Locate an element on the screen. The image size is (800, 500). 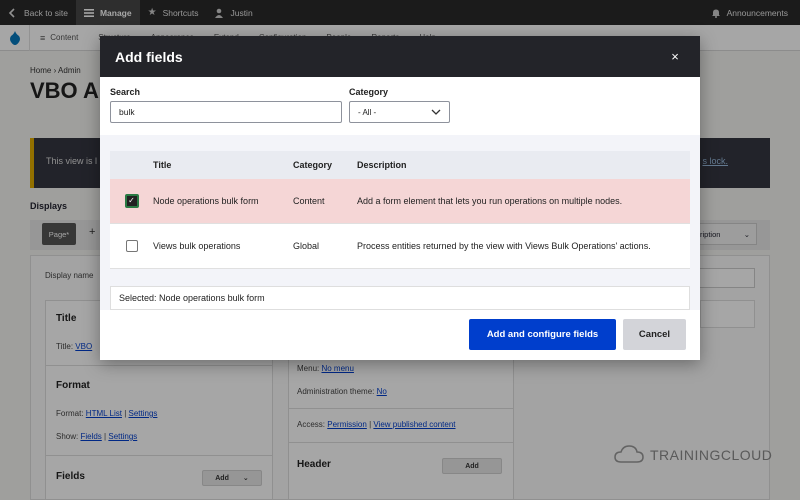
search-input is located at coordinates (226, 112).